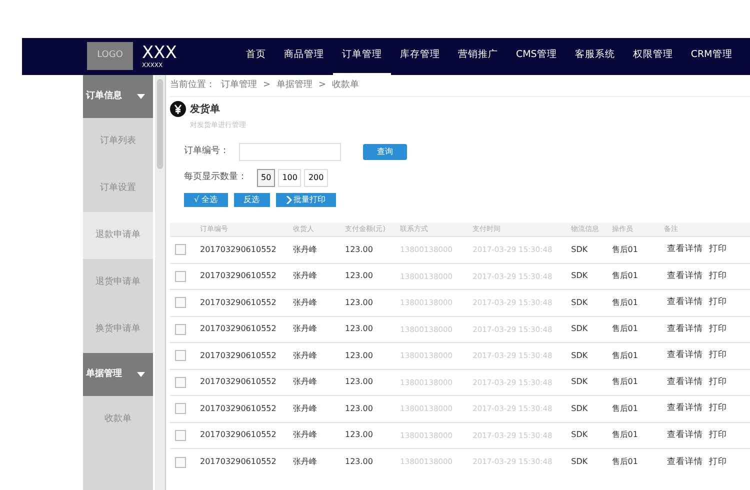 The width and height of the screenshot is (750, 490). I want to click on breadcrumb-link: 订单管理, so click(239, 85).